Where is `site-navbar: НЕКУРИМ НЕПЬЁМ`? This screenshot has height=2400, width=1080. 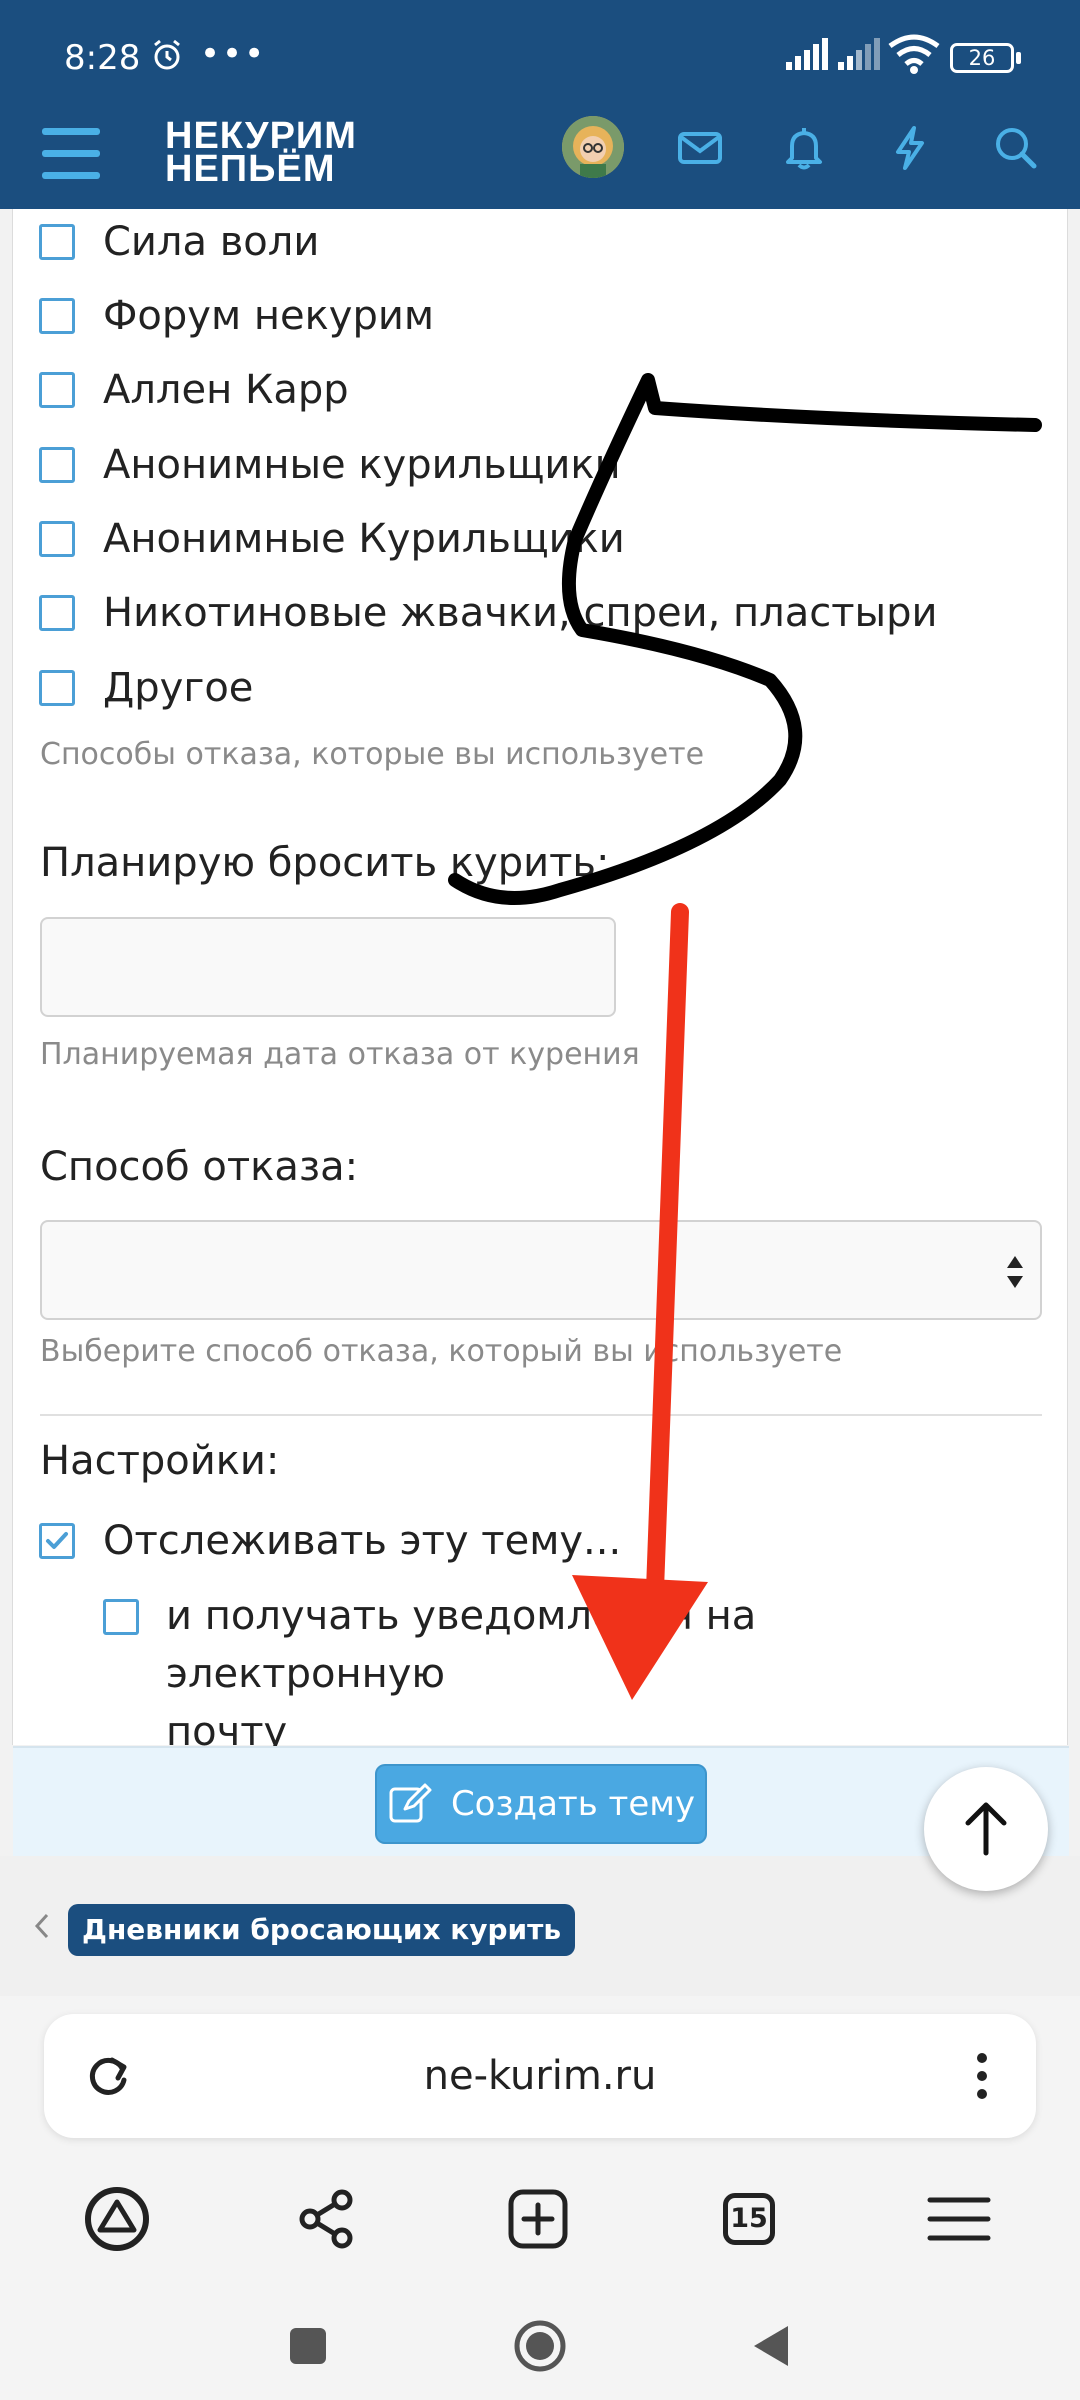
site-navbar: НЕКУРИМ НЕПЬЁМ is located at coordinates (540, 161).